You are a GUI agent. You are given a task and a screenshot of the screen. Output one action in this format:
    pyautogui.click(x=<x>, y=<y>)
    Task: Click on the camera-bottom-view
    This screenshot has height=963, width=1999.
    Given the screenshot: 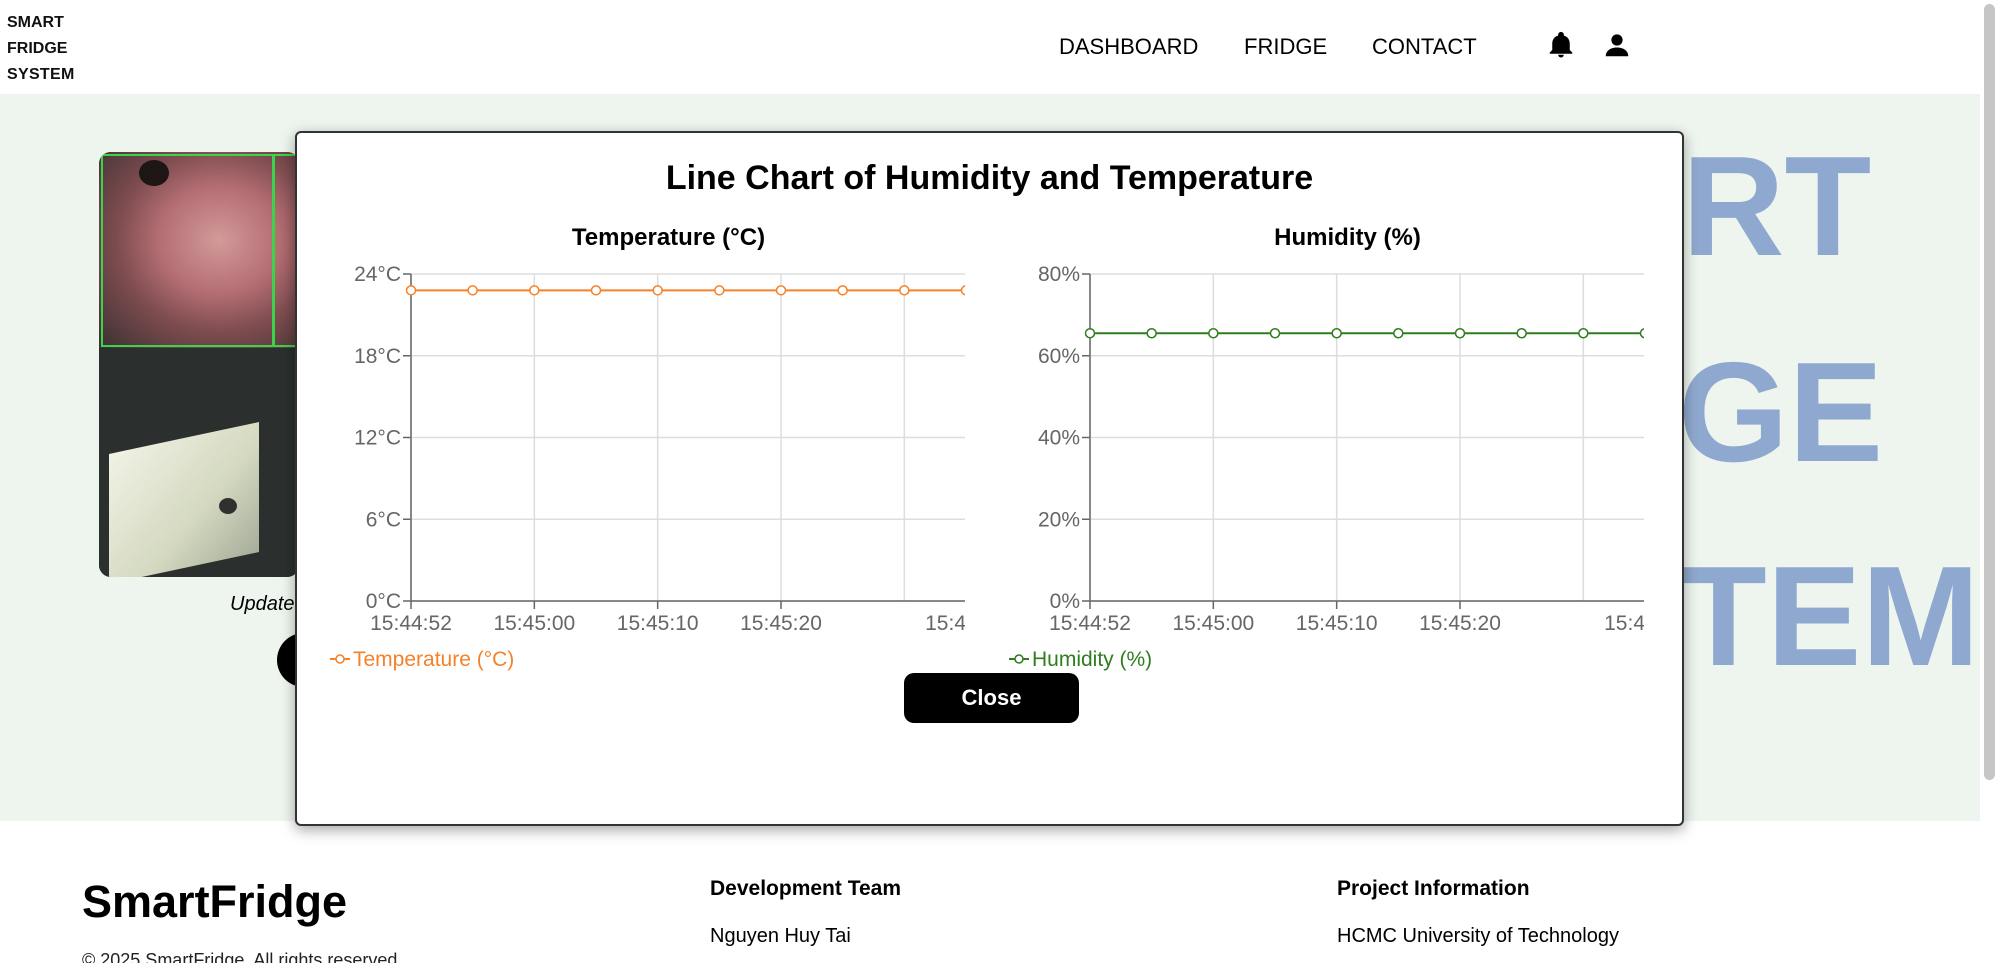 What is the action you would take?
    pyautogui.click(x=199, y=462)
    